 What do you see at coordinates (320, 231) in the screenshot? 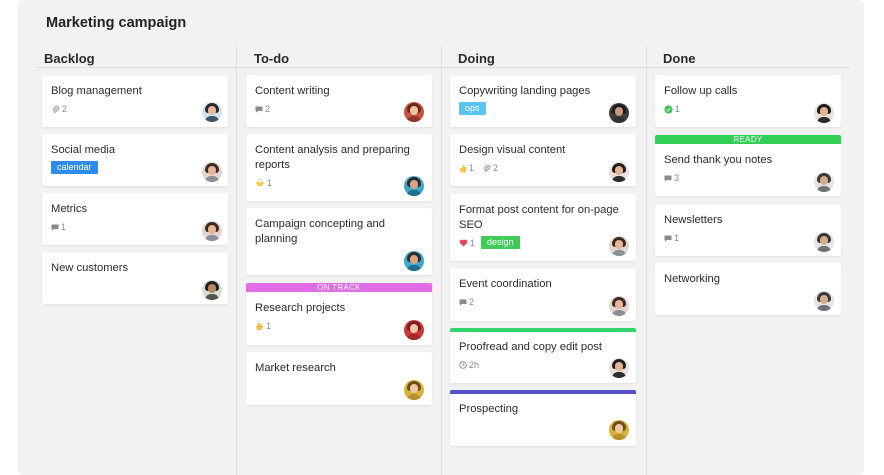
I see `card-title: Campaign concepting and planning` at bounding box center [320, 231].